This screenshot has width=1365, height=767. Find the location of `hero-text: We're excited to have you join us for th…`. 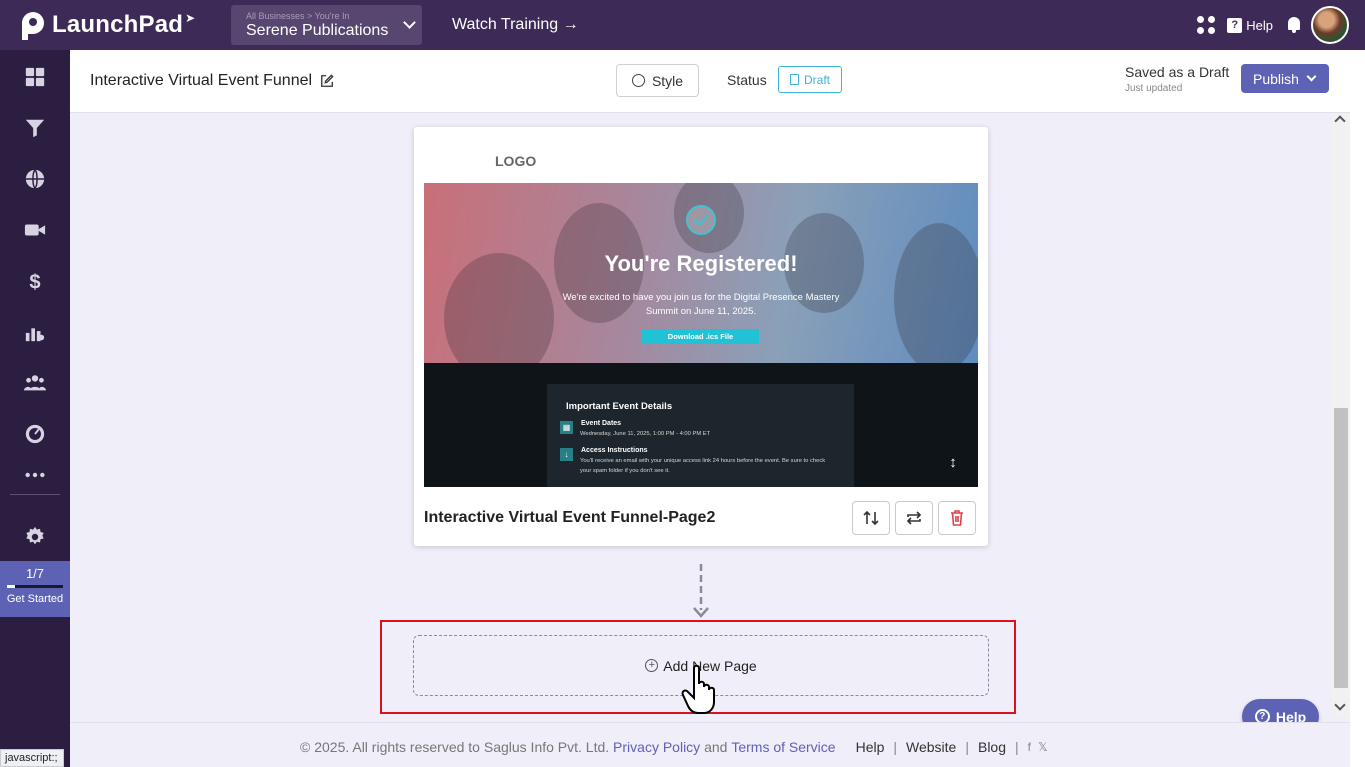

hero-text: We're excited to have you join us for th… is located at coordinates (701, 304).